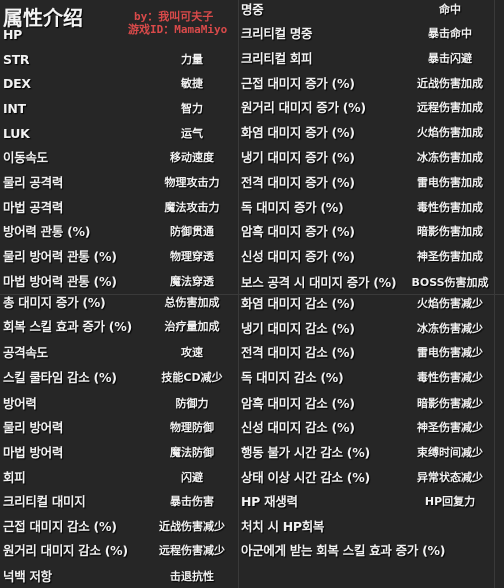 The width and height of the screenshot is (504, 588). Describe the element at coordinates (368, 527) in the screenshot. I see `attribute-row: 처치 시 HP회복` at that location.